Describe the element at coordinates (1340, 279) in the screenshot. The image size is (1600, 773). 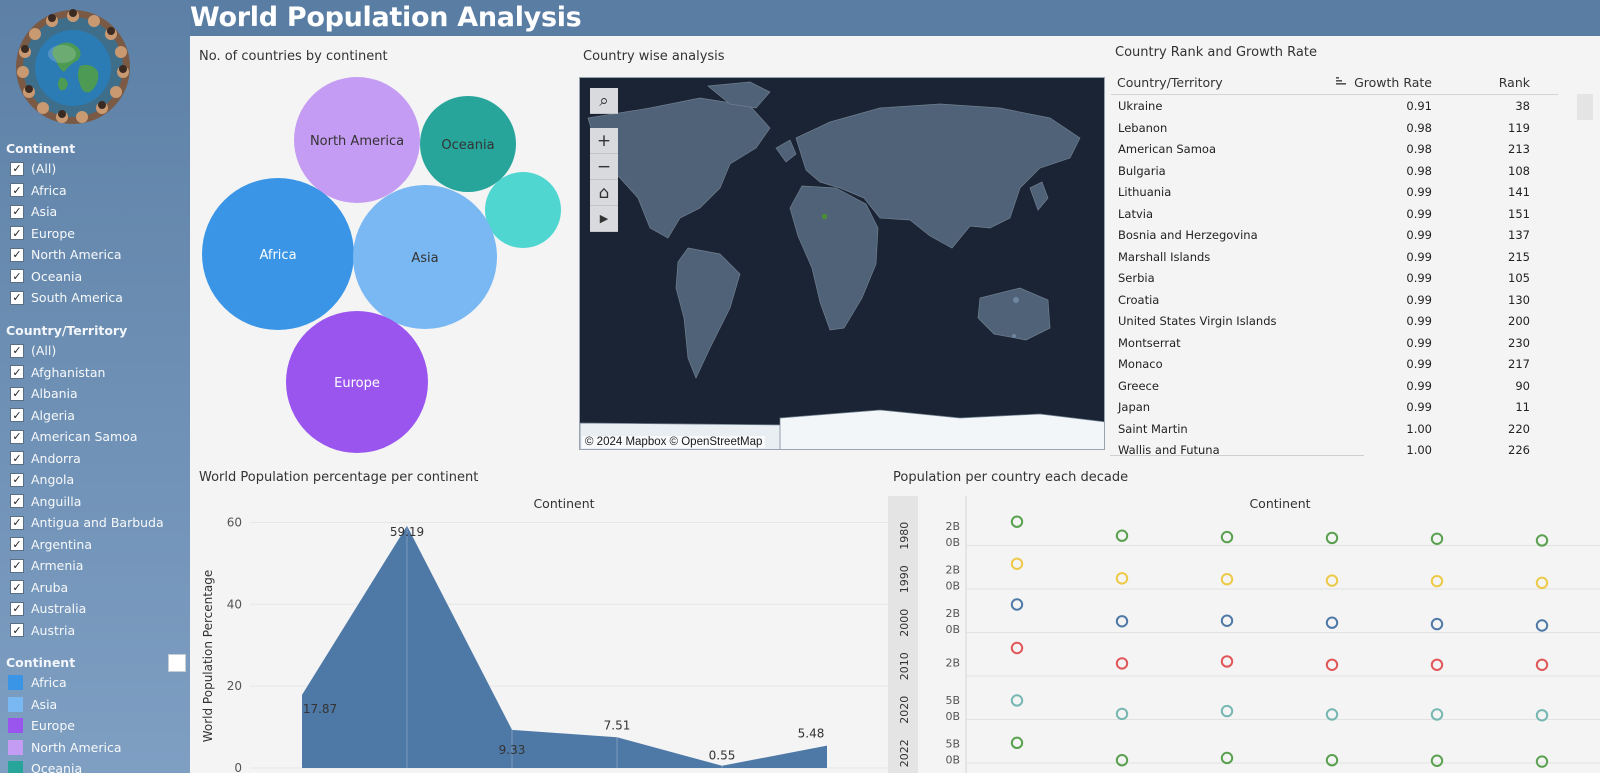
I see `table-row: Serbia 0.99 105` at that location.